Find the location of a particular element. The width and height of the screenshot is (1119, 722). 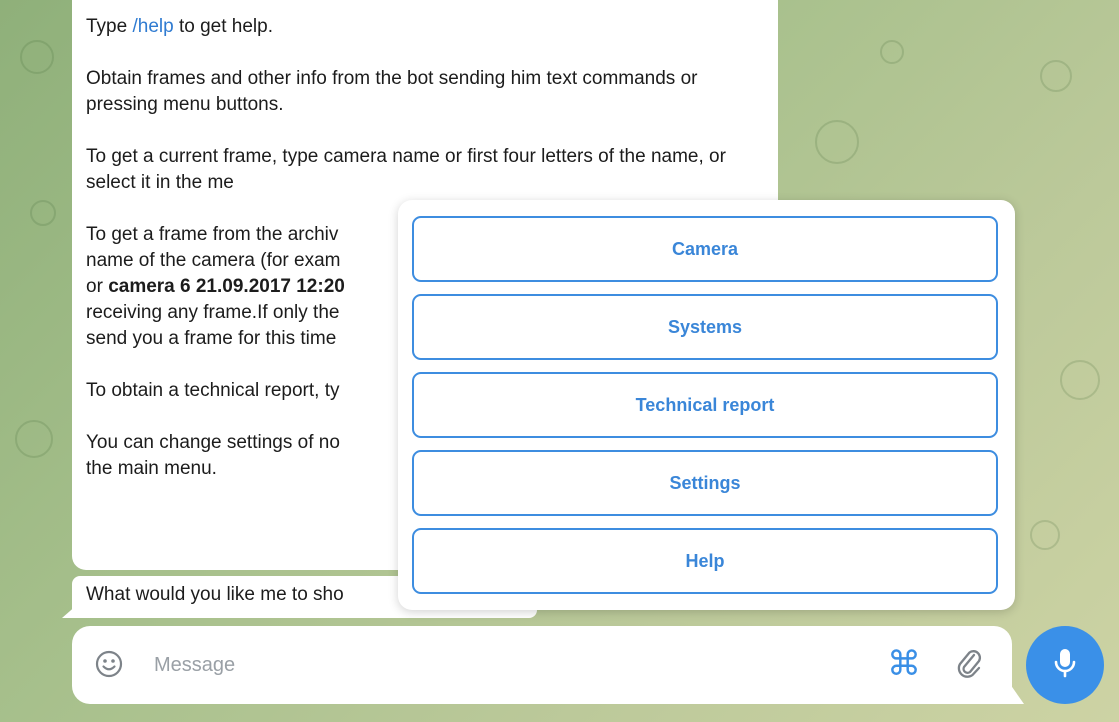

technical-report-button: Technical report is located at coordinates (705, 405).